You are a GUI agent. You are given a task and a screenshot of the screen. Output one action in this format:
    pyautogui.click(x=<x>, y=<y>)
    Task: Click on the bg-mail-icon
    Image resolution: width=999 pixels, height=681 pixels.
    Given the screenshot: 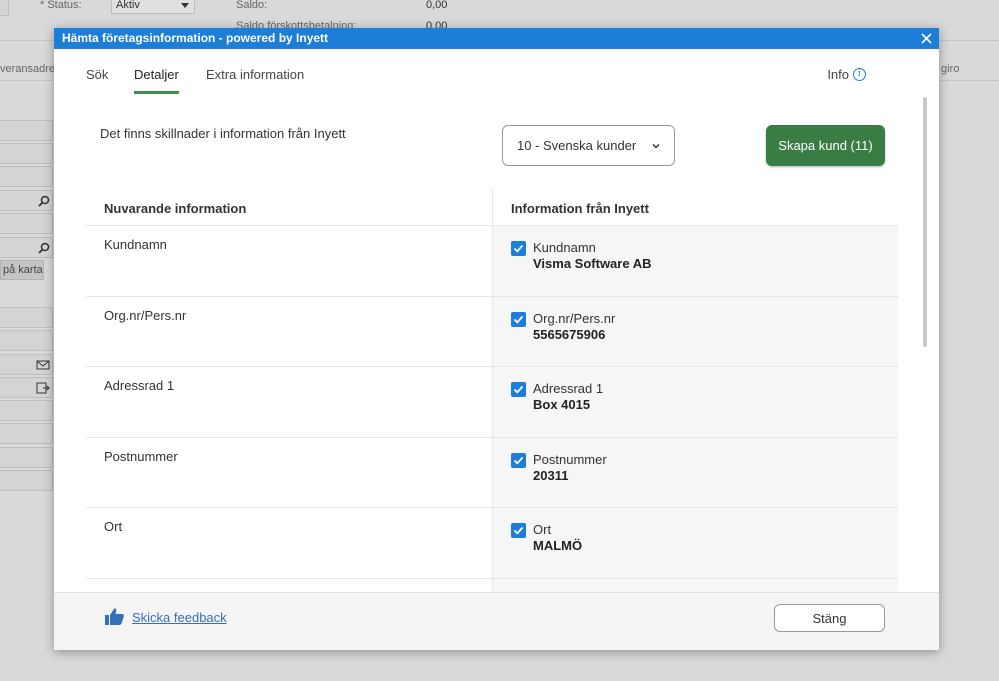 What is the action you would take?
    pyautogui.click(x=43, y=365)
    